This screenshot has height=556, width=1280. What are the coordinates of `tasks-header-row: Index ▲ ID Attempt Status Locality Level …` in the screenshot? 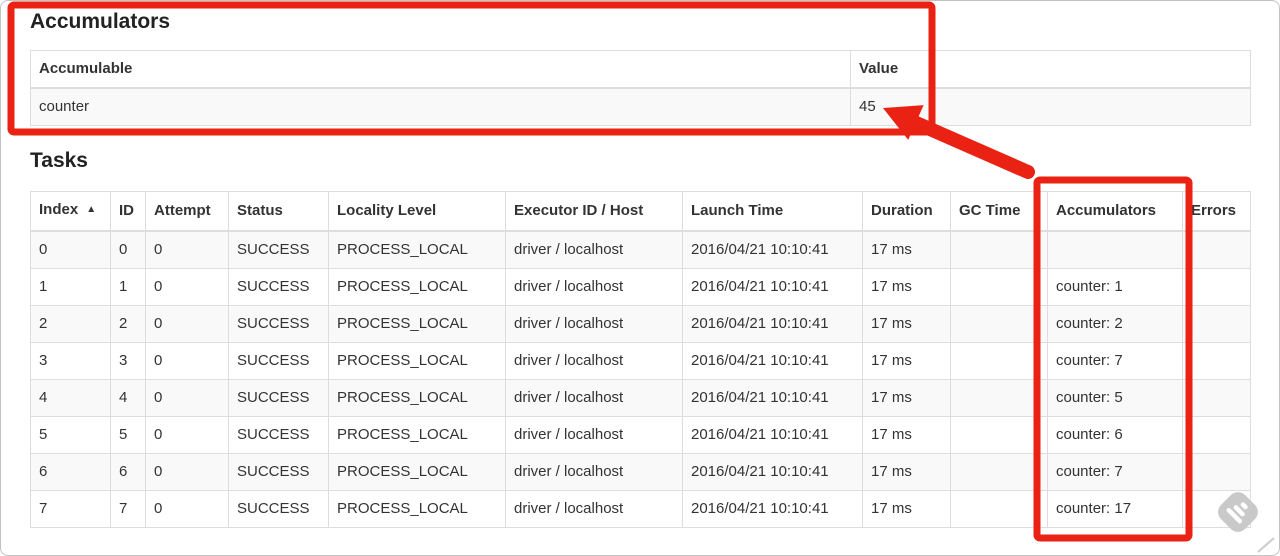 It's located at (640, 211).